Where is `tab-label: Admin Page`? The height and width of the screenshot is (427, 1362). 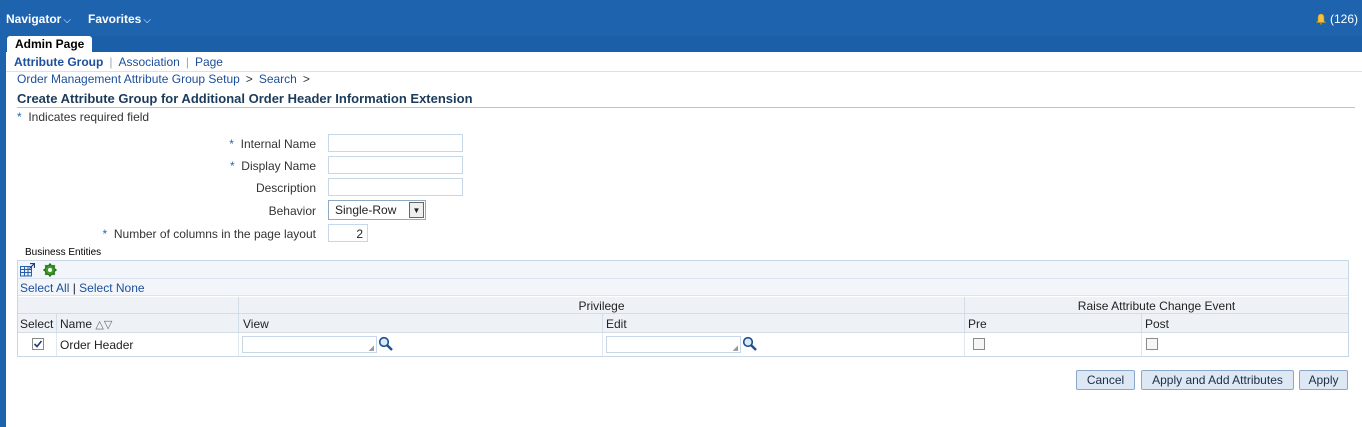
tab-label: Admin Page is located at coordinates (50, 44).